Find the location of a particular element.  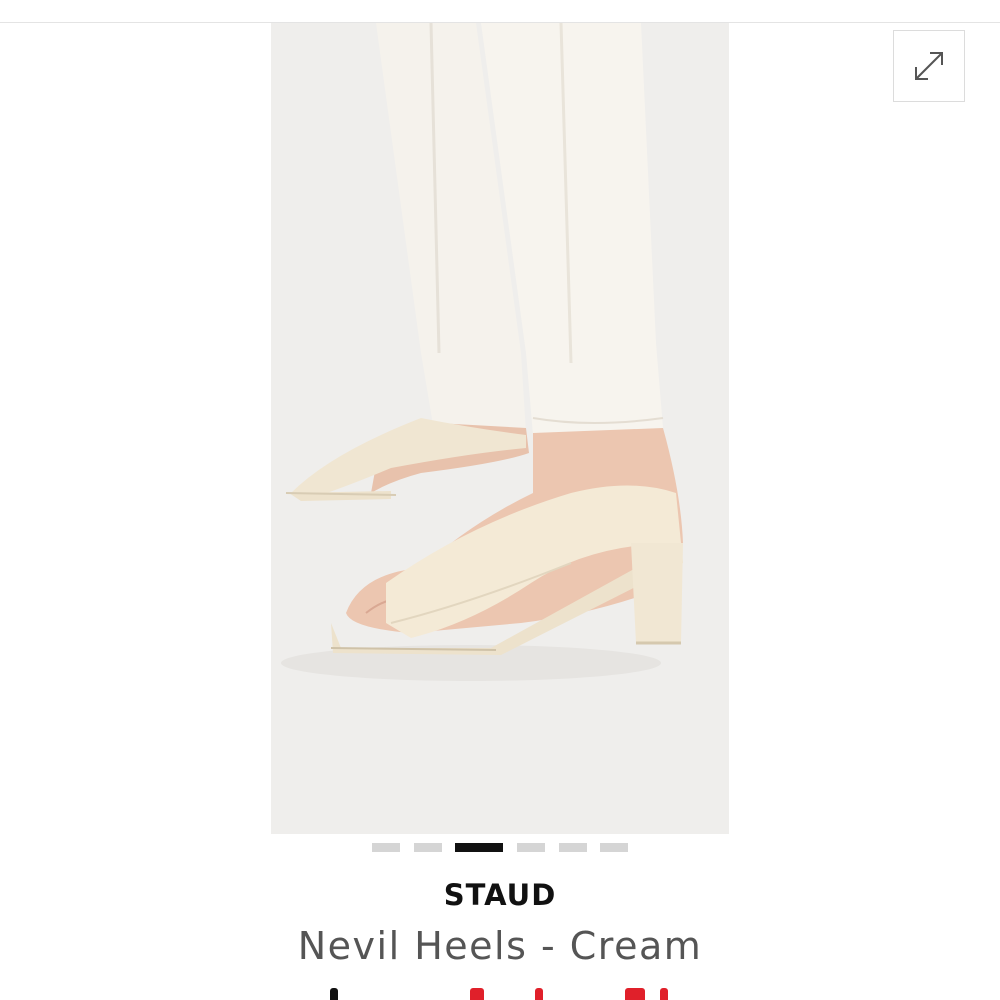

carousel-indicator is located at coordinates (500, 848).